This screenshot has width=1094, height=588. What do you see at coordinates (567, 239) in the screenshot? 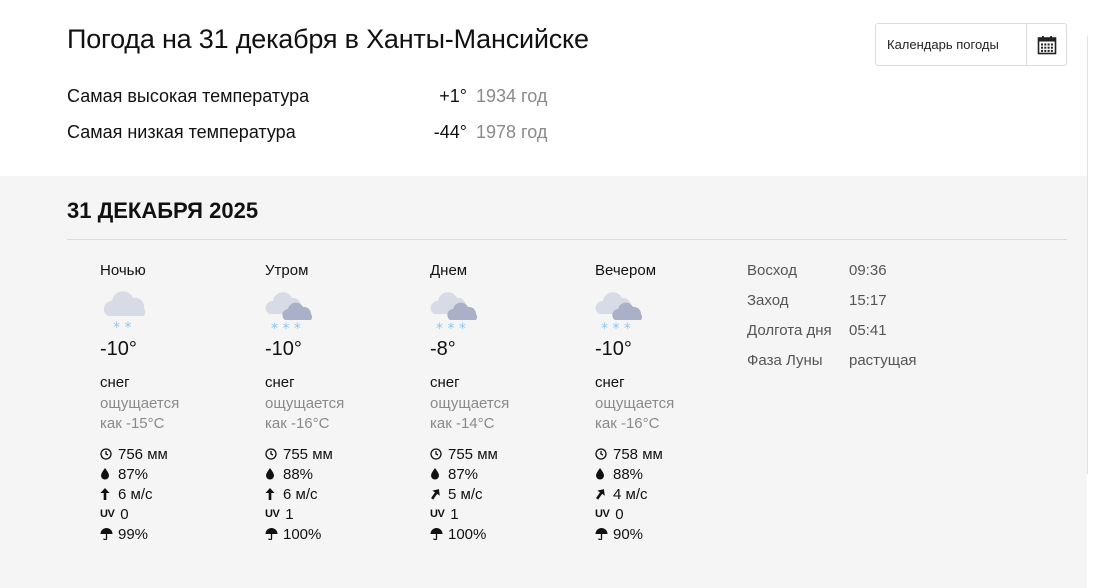
I see `divider` at bounding box center [567, 239].